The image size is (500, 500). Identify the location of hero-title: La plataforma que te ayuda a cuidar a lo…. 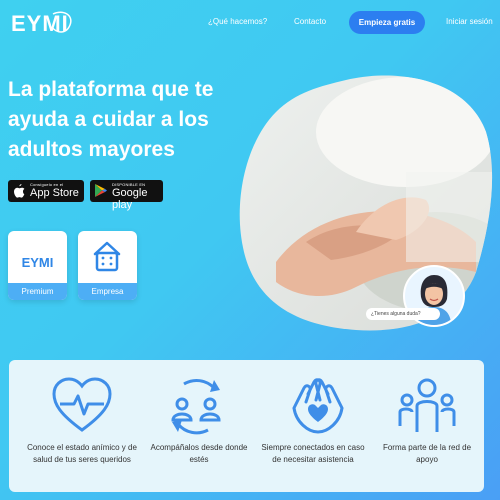
(111, 119).